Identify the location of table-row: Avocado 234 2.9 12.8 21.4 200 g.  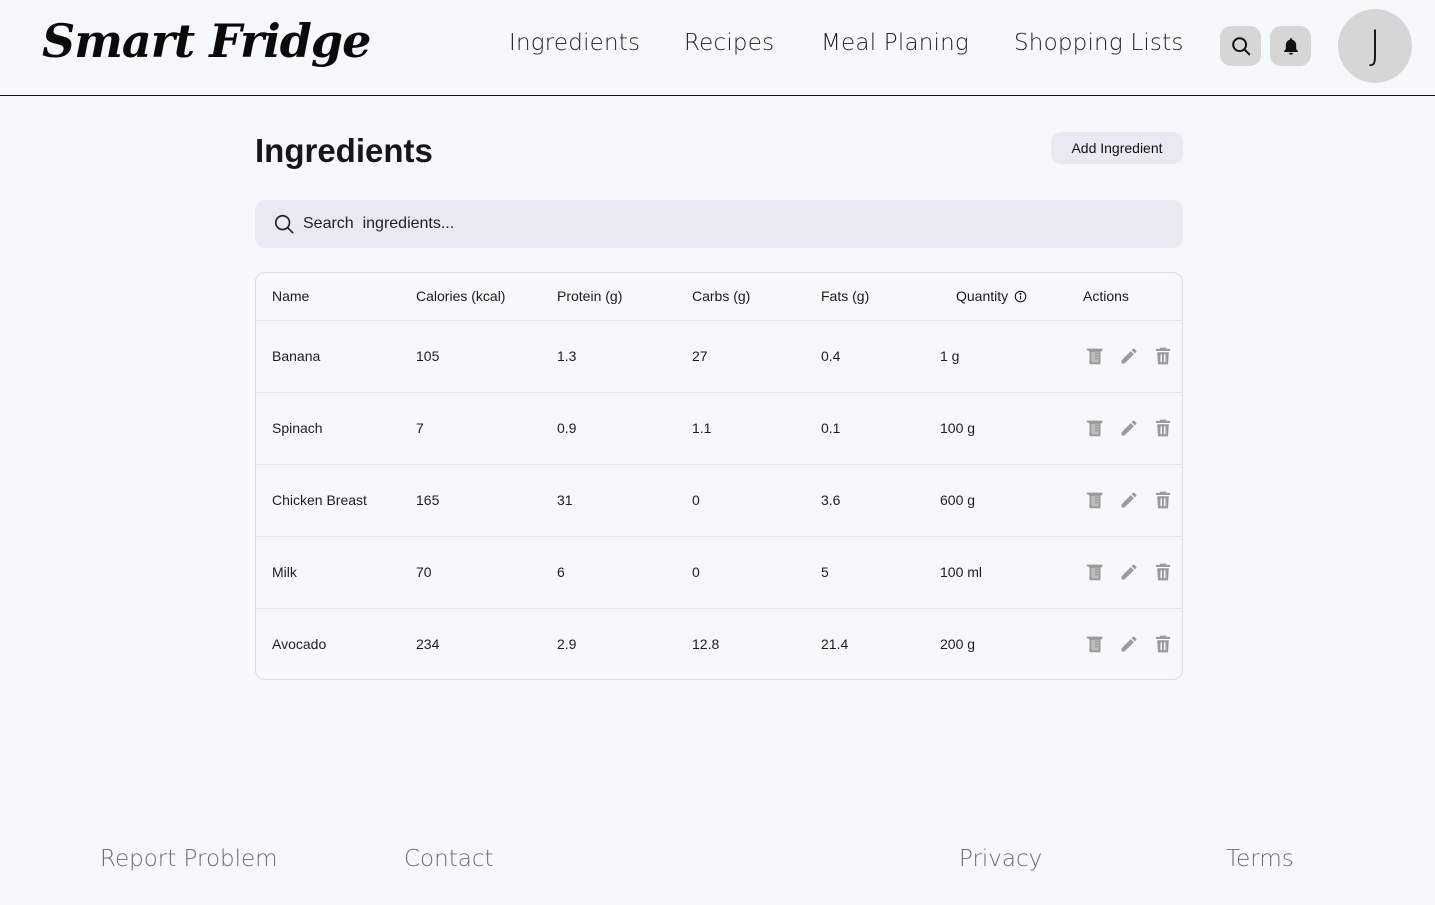
(719, 643).